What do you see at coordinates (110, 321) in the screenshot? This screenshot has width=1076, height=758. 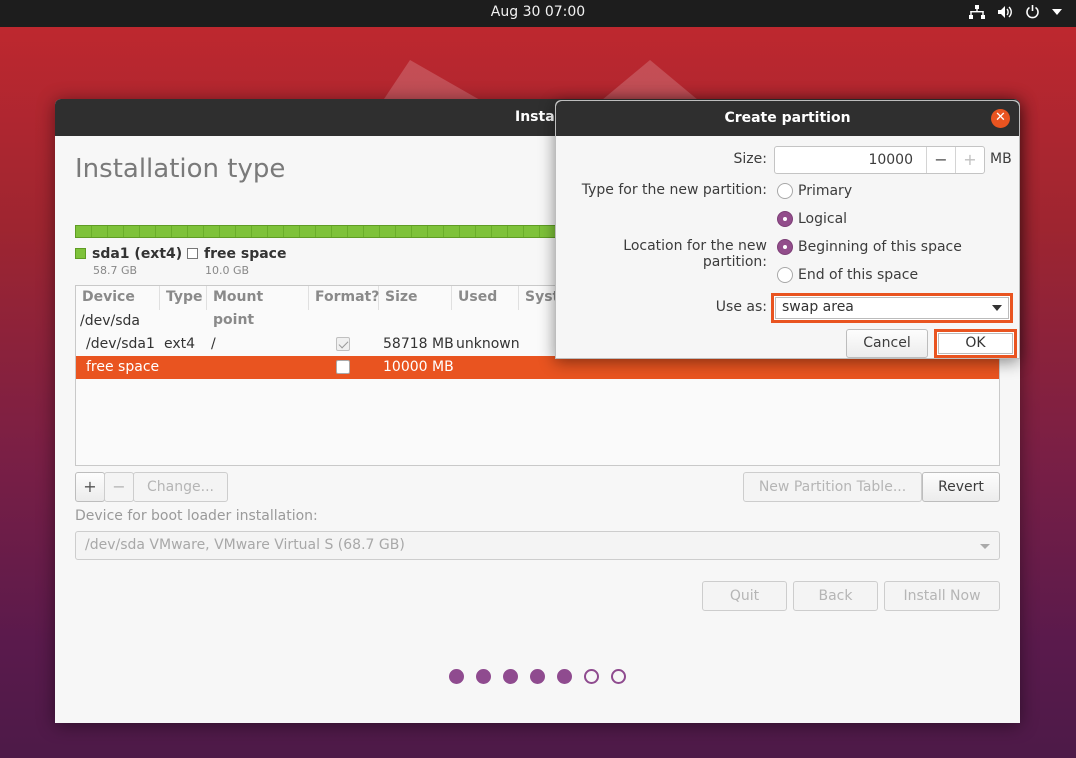 I see `cell-device: /dev/sda` at bounding box center [110, 321].